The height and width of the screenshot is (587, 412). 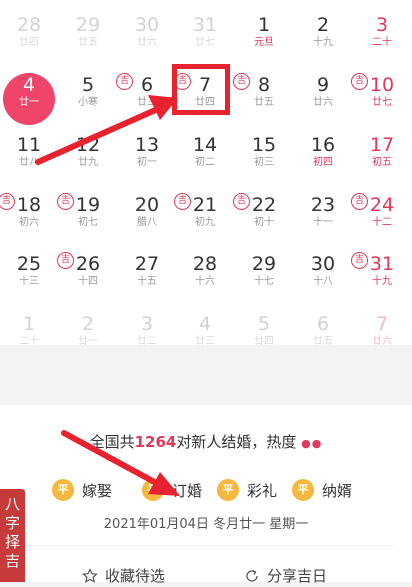 I want to click on lunar-date: 初一, so click(x=147, y=162).